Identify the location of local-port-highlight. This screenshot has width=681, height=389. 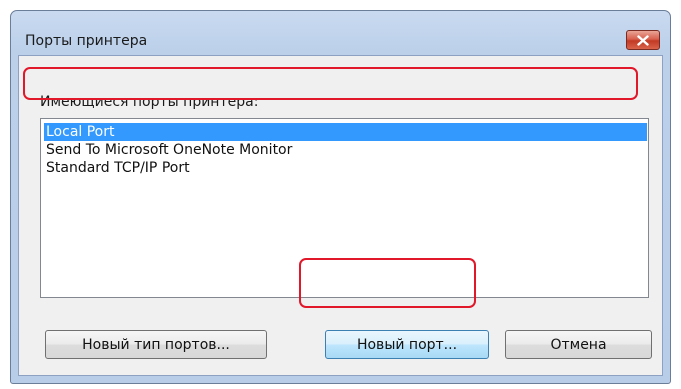
(330, 83).